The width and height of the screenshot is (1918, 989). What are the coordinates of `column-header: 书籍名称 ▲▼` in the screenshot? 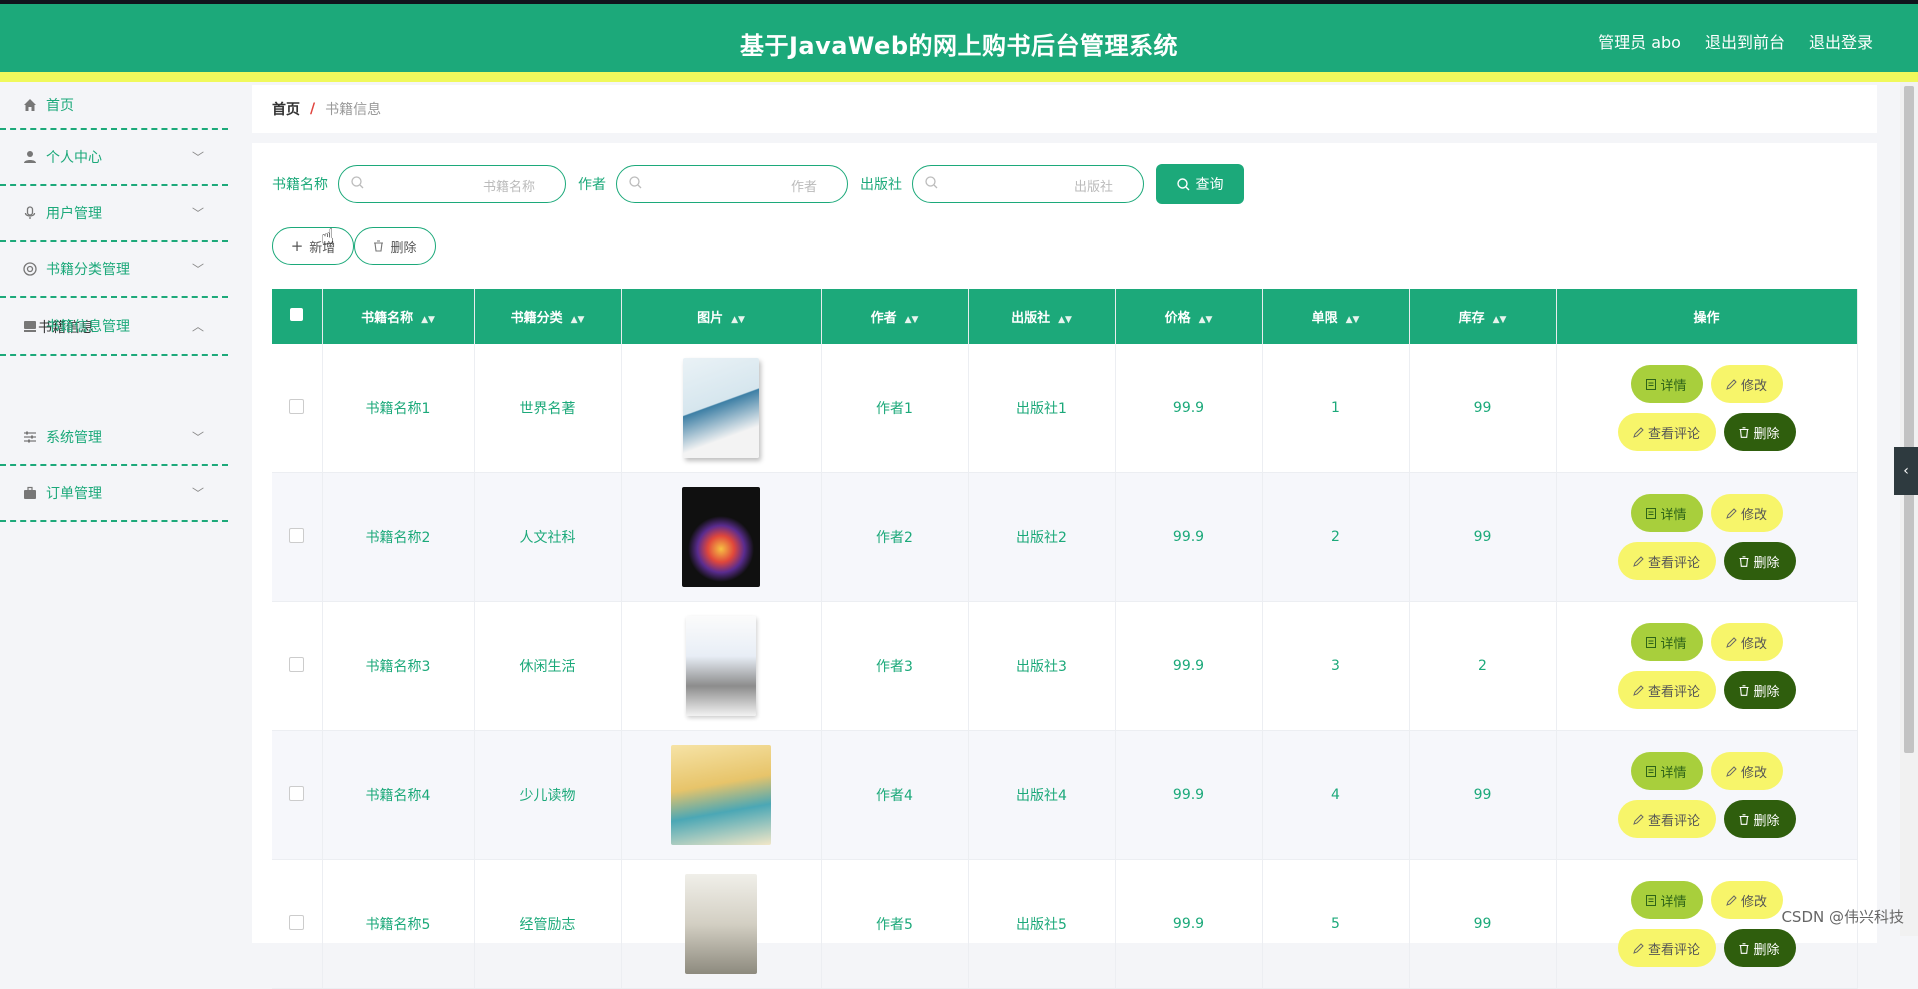 It's located at (398, 316).